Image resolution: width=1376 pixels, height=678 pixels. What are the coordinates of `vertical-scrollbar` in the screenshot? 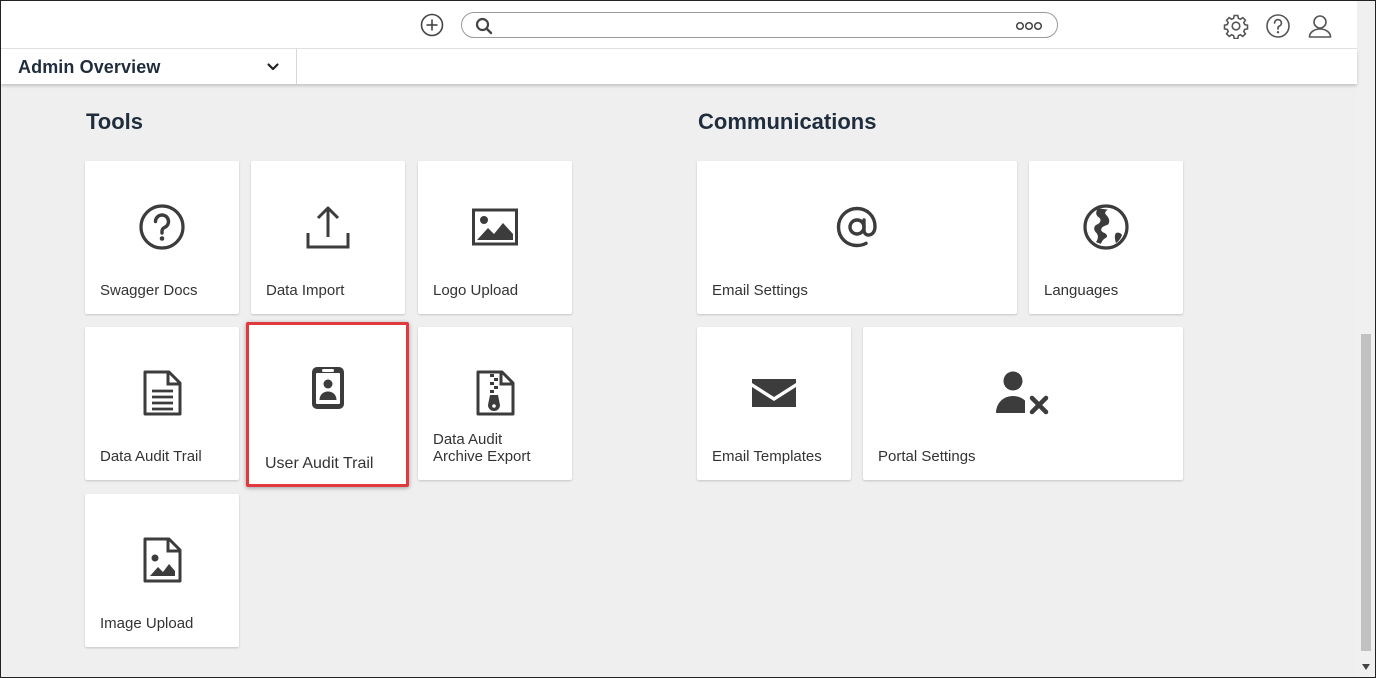 It's located at (1366, 339).